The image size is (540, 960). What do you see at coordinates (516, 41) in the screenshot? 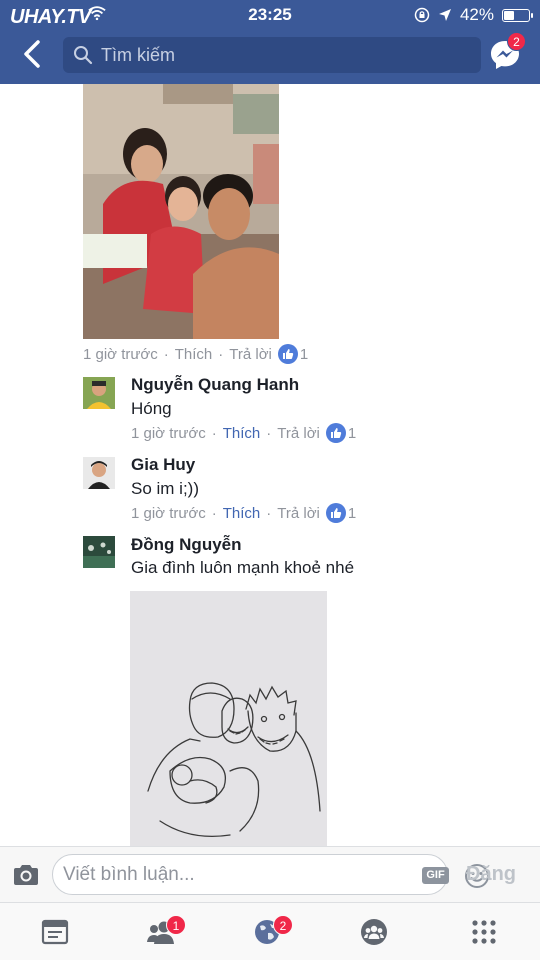
I see `messenger-badge: 2` at bounding box center [516, 41].